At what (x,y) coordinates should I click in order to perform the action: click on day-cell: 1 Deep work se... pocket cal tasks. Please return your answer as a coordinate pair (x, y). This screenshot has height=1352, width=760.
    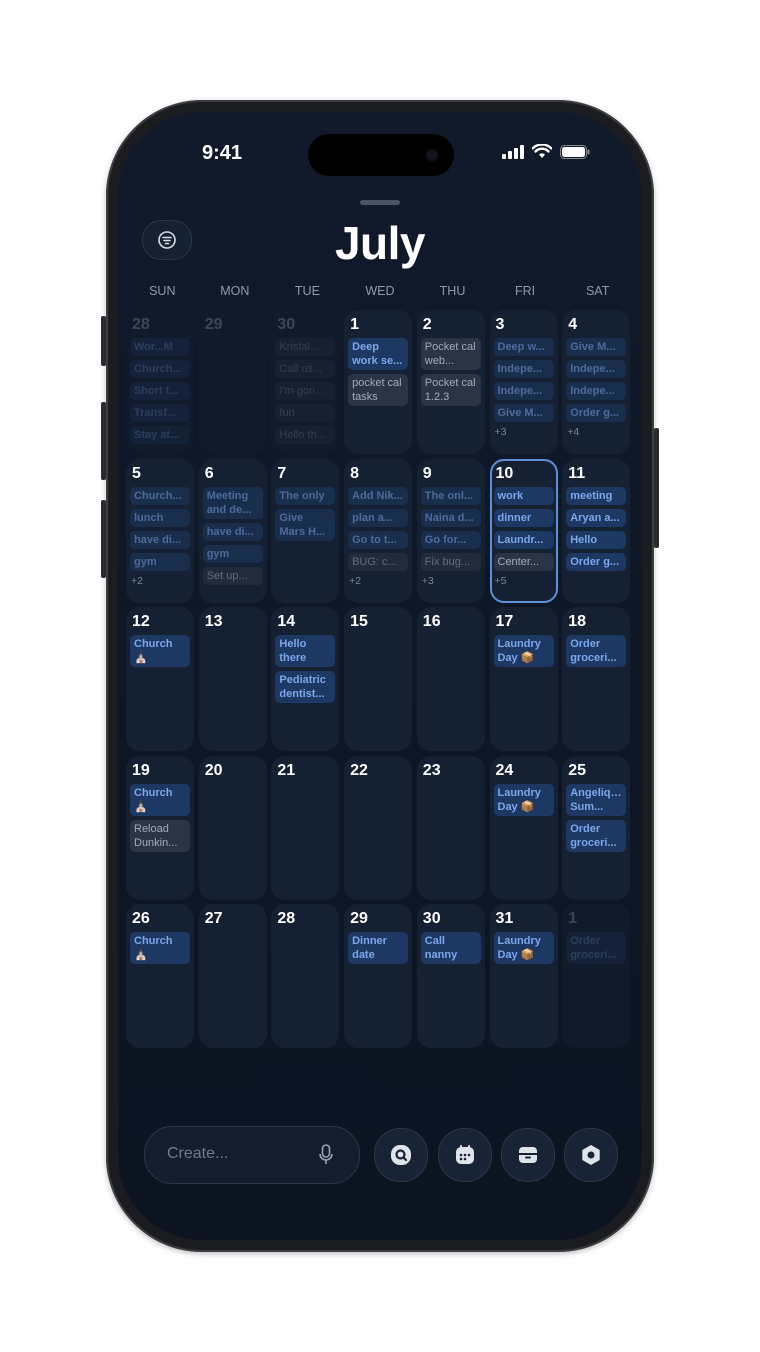
    Looking at the image, I should click on (378, 382).